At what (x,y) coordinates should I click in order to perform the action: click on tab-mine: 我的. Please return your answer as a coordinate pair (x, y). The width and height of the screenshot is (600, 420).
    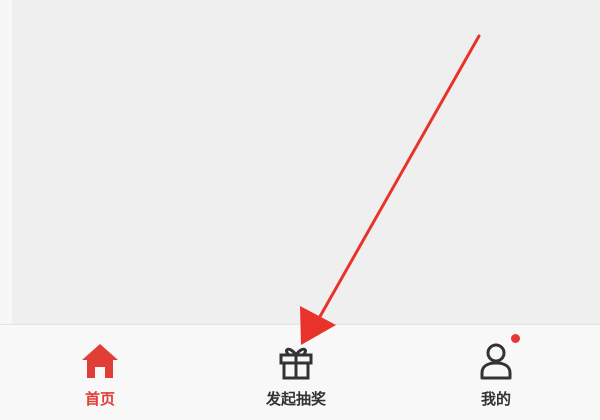
    Looking at the image, I should click on (496, 372).